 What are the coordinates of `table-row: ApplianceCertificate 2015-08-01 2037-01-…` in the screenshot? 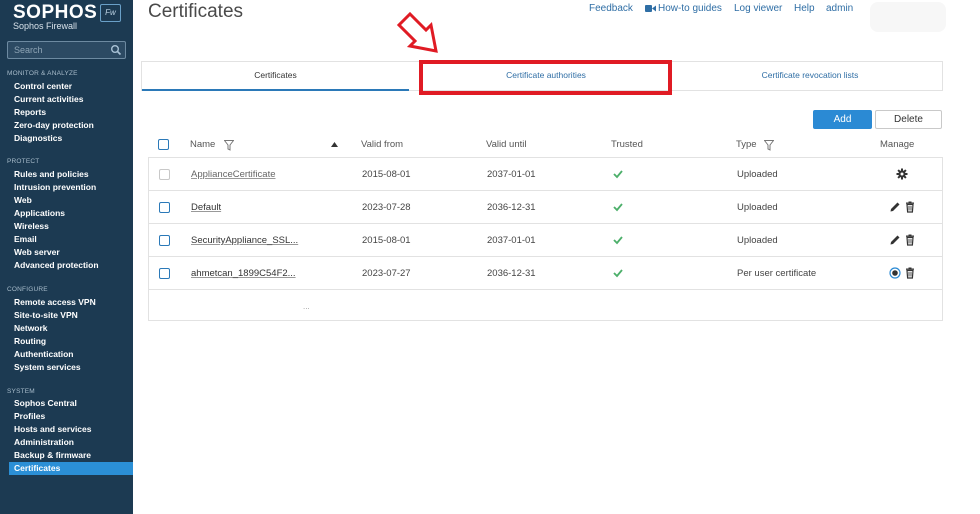 It's located at (545, 174).